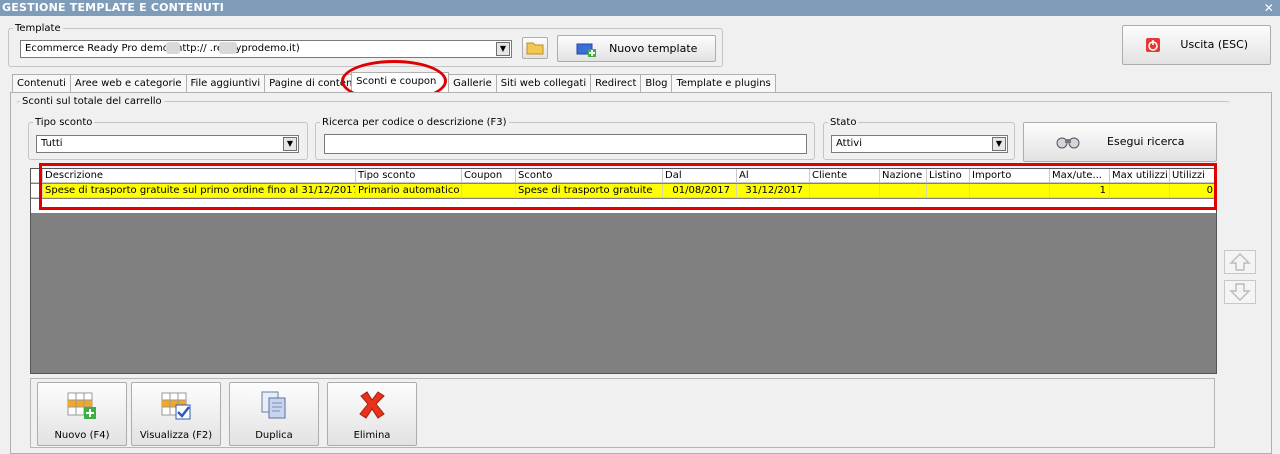  Describe the element at coordinates (82, 435) in the screenshot. I see `new-button-label: Nuovo (F4)` at that location.